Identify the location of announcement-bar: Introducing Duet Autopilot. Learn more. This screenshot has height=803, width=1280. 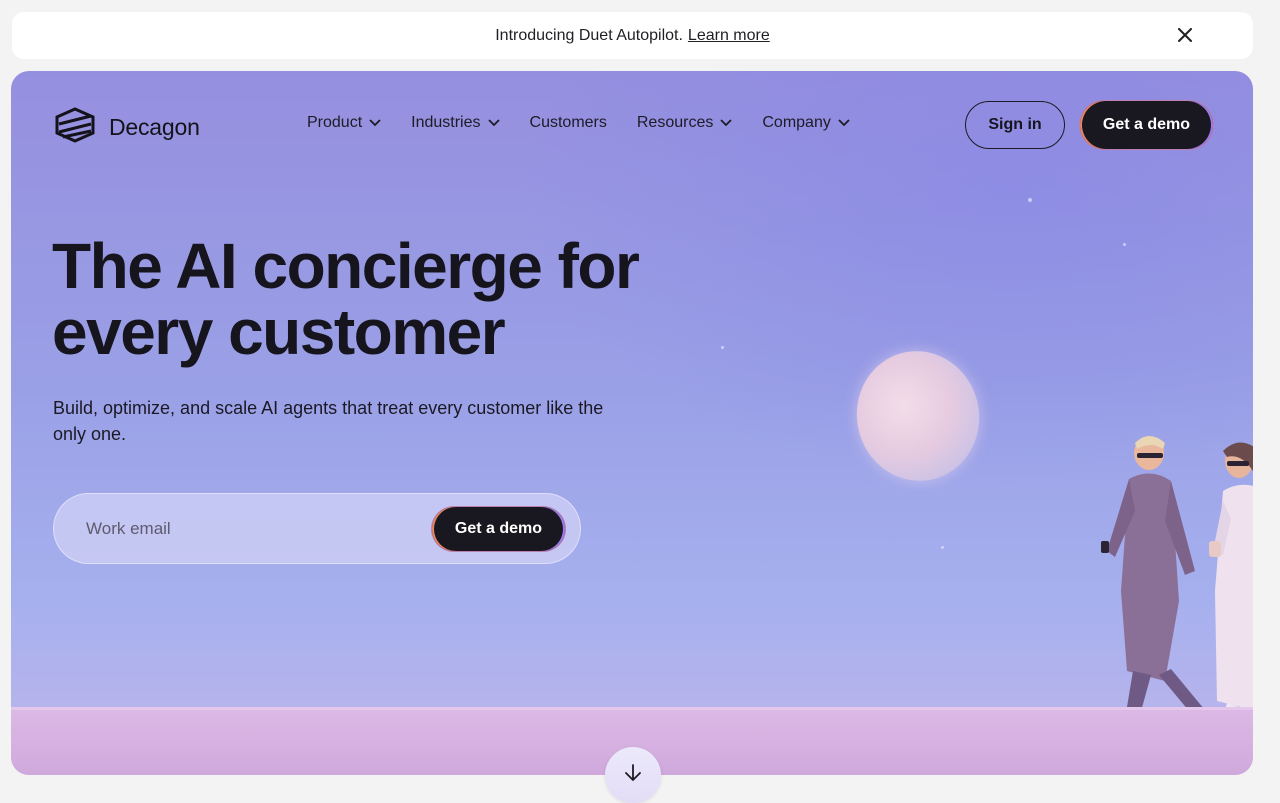
(632, 35).